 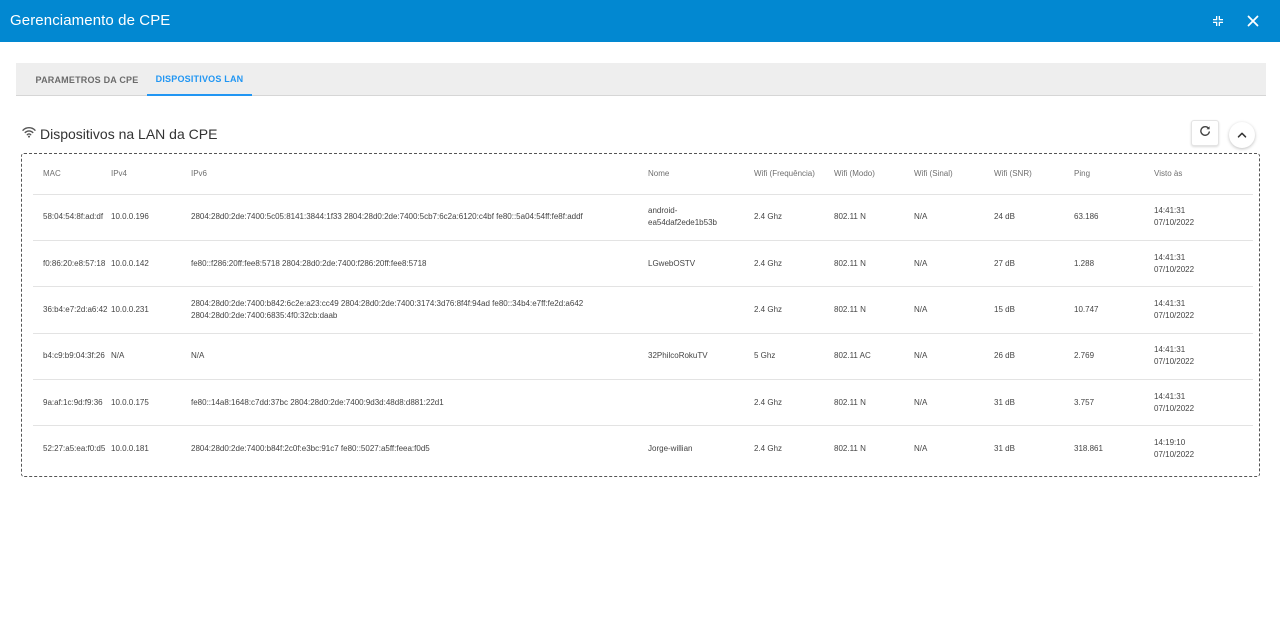 What do you see at coordinates (1114, 264) in the screenshot?
I see `cell-ping: 1.288` at bounding box center [1114, 264].